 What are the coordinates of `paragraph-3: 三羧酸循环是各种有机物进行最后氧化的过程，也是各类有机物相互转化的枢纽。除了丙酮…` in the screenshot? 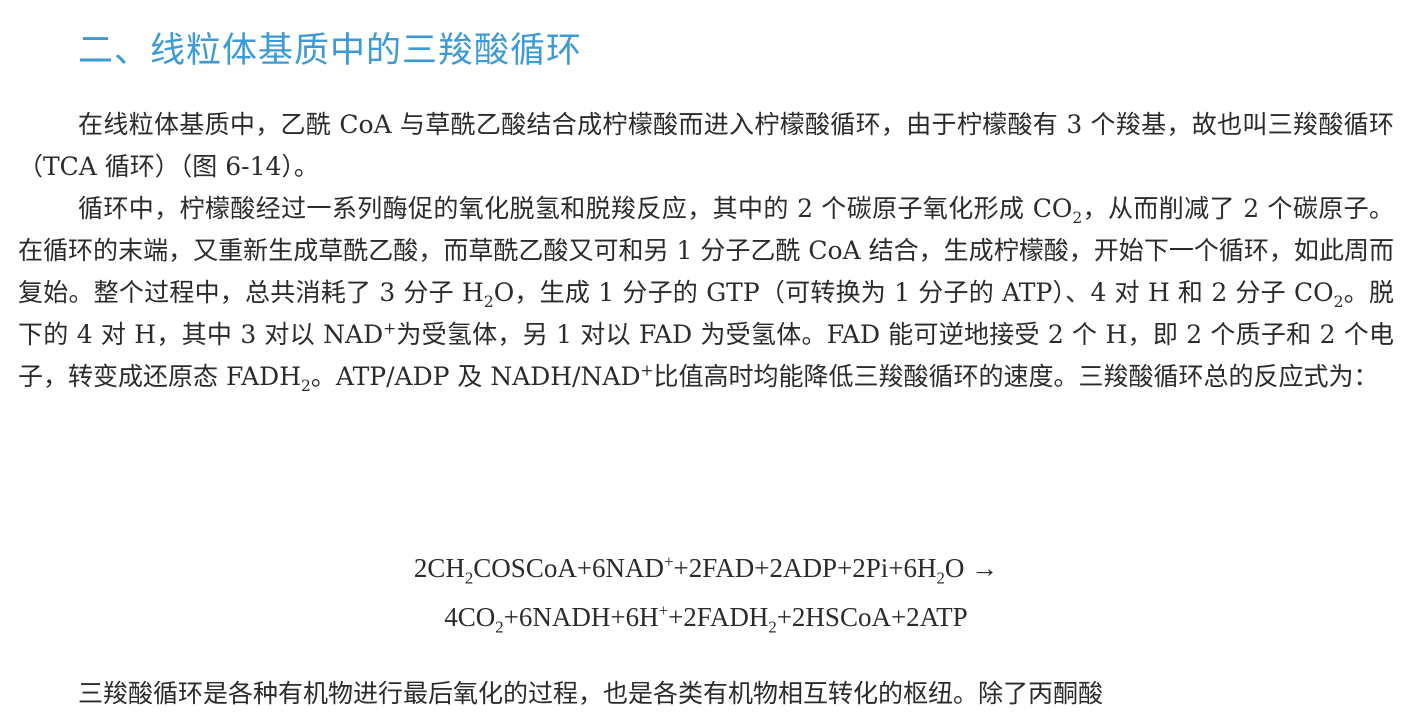 It's located at (591, 693).